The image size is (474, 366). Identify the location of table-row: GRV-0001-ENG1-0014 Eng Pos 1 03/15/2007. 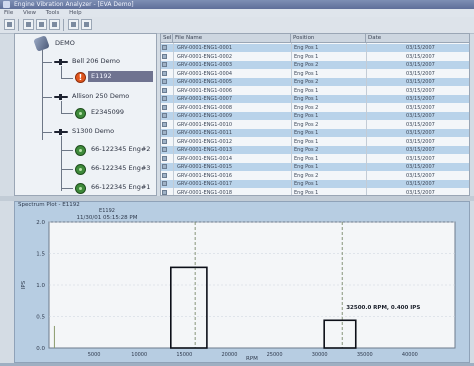
(315, 158).